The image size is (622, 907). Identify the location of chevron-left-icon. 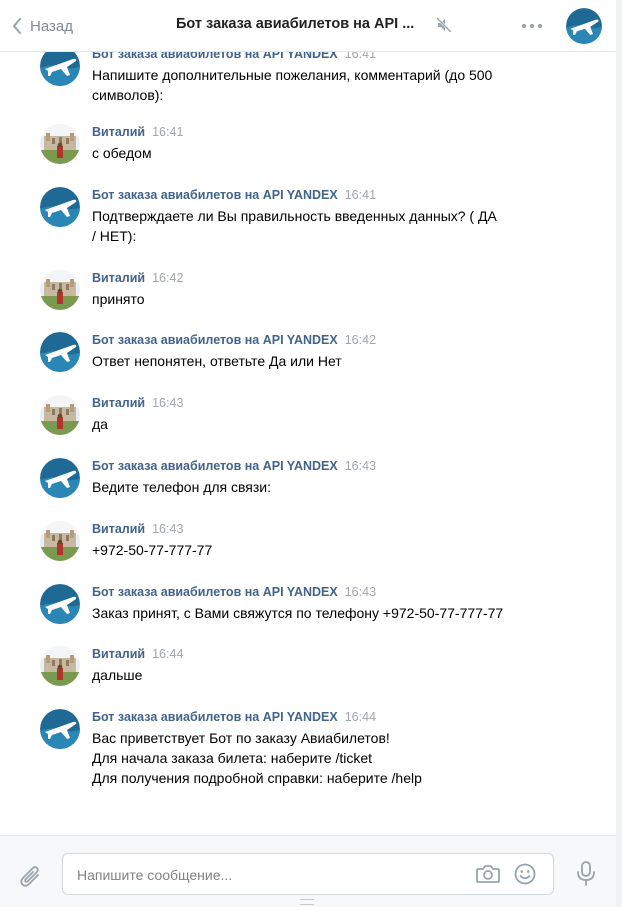
(17, 26).